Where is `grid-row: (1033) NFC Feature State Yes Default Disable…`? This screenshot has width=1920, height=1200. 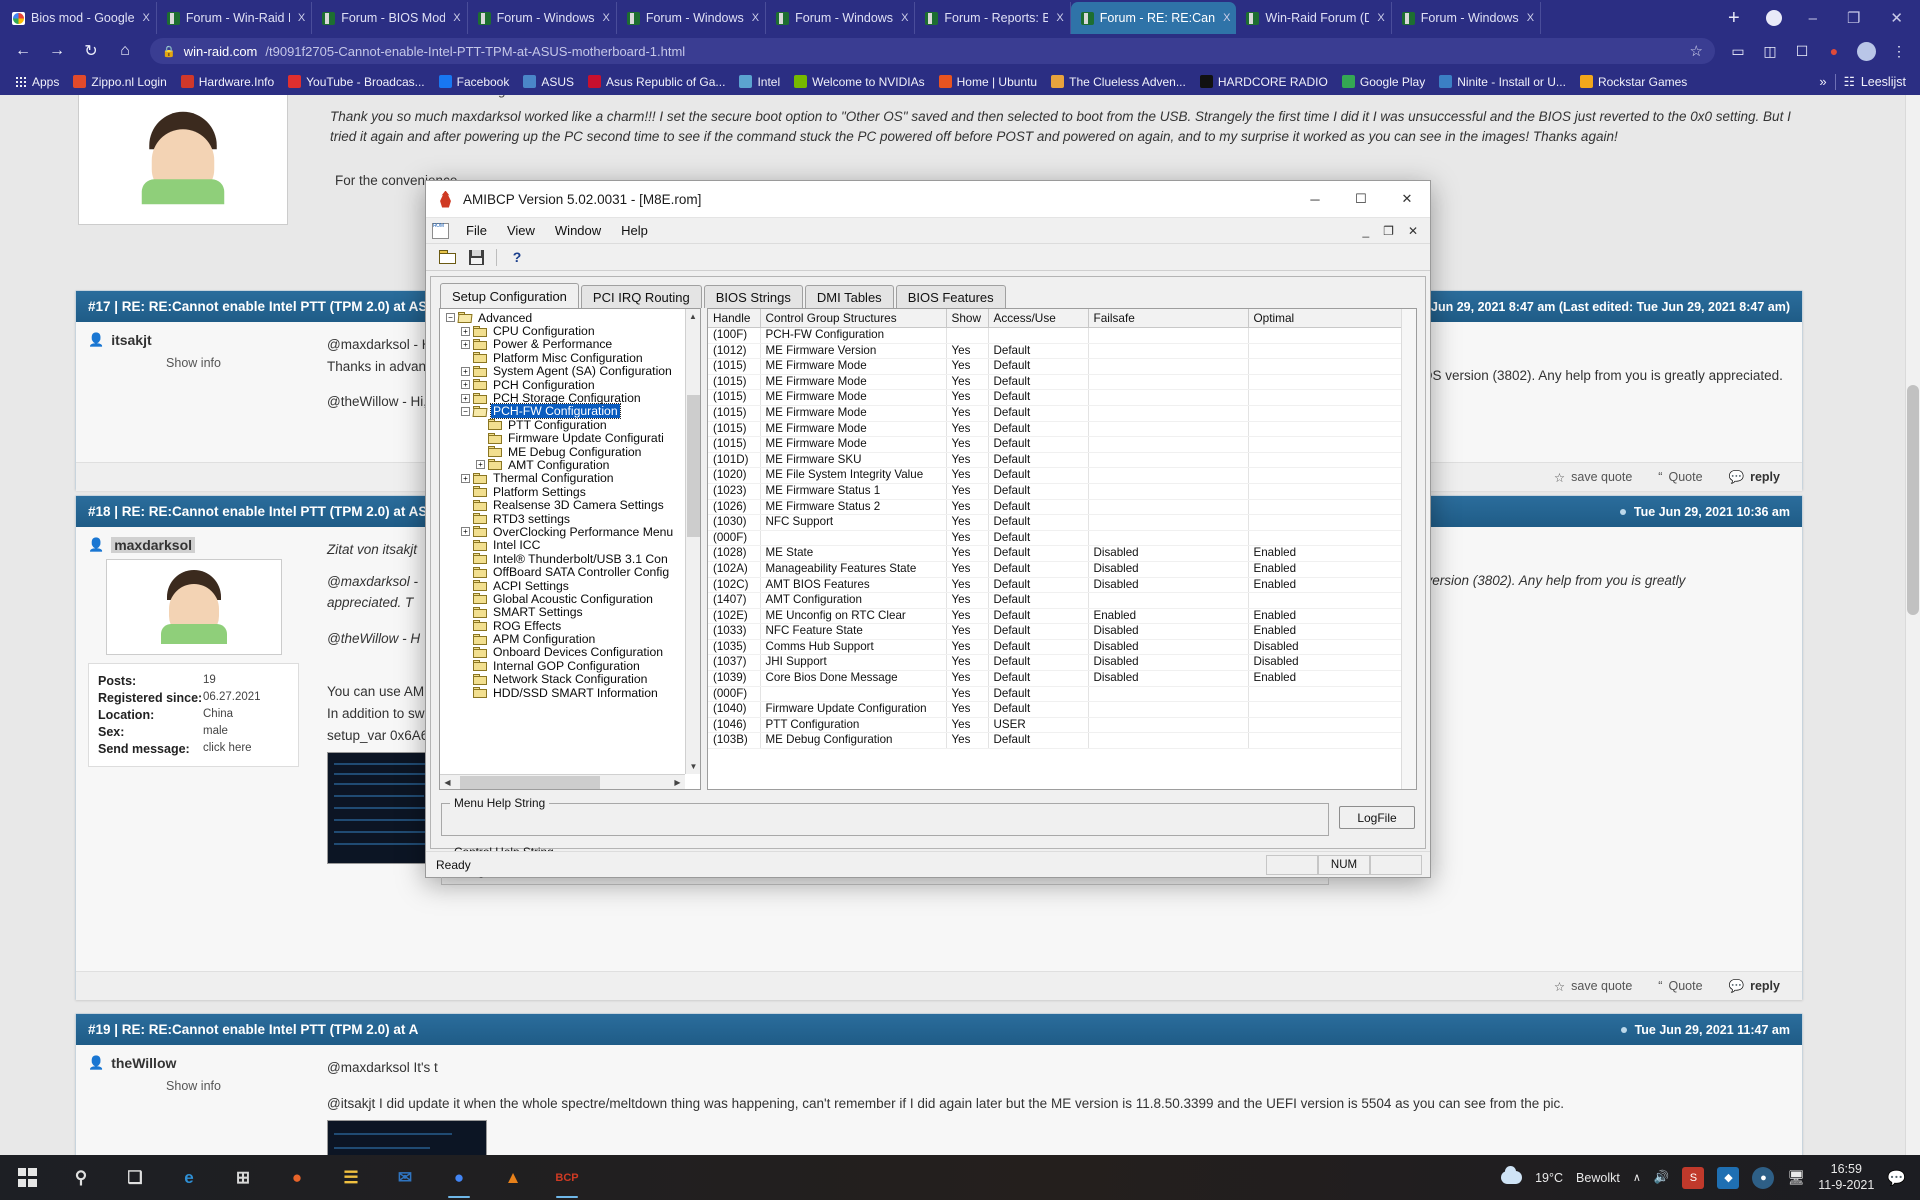
grid-row: (1033) NFC Feature State Yes Default Disable… is located at coordinates (1062, 631).